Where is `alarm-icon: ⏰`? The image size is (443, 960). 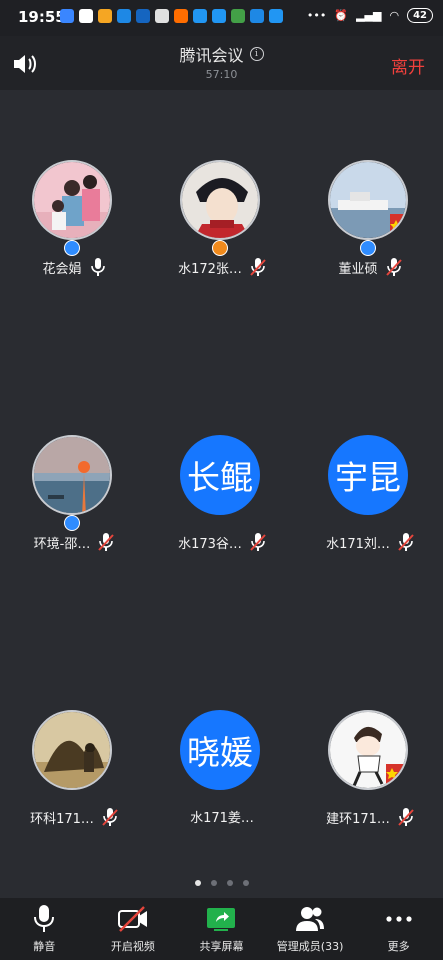 alarm-icon: ⏰ is located at coordinates (341, 15).